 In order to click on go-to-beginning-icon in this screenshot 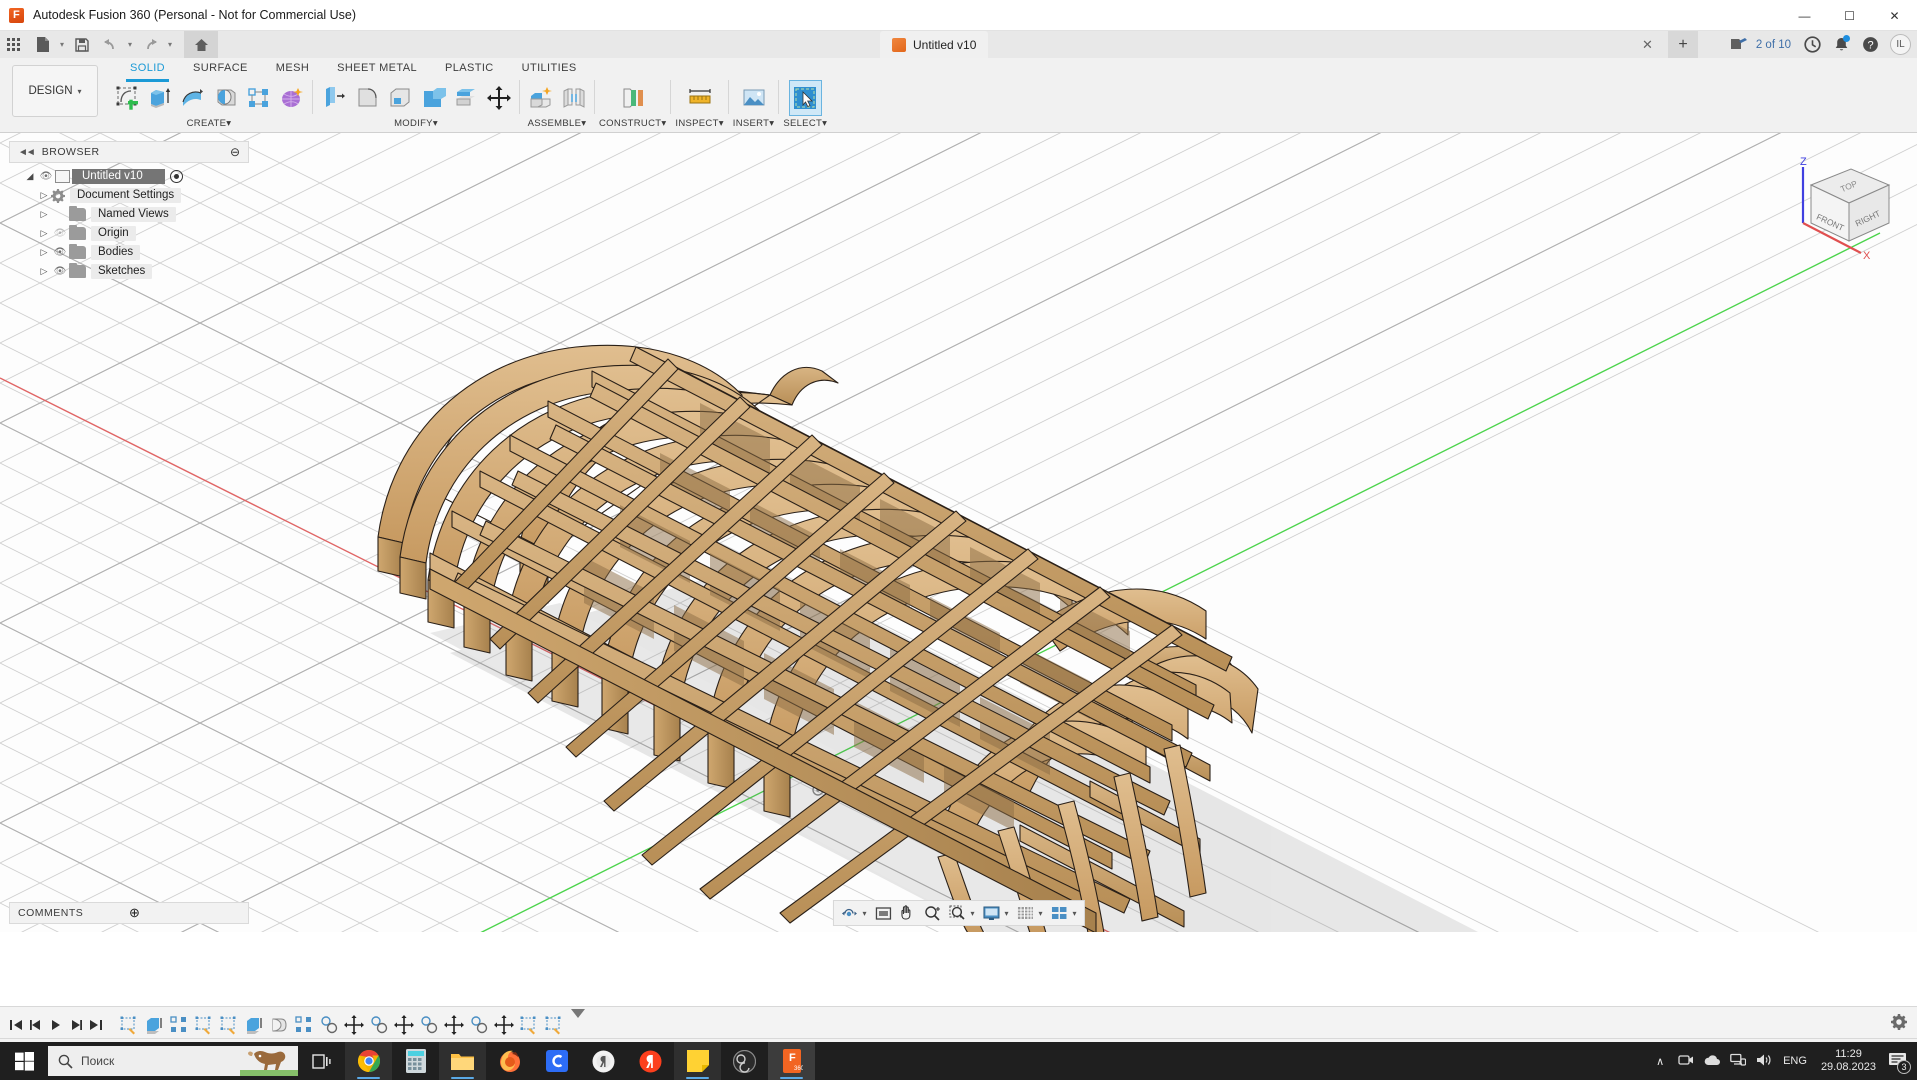, I will do `click(16, 1025)`.